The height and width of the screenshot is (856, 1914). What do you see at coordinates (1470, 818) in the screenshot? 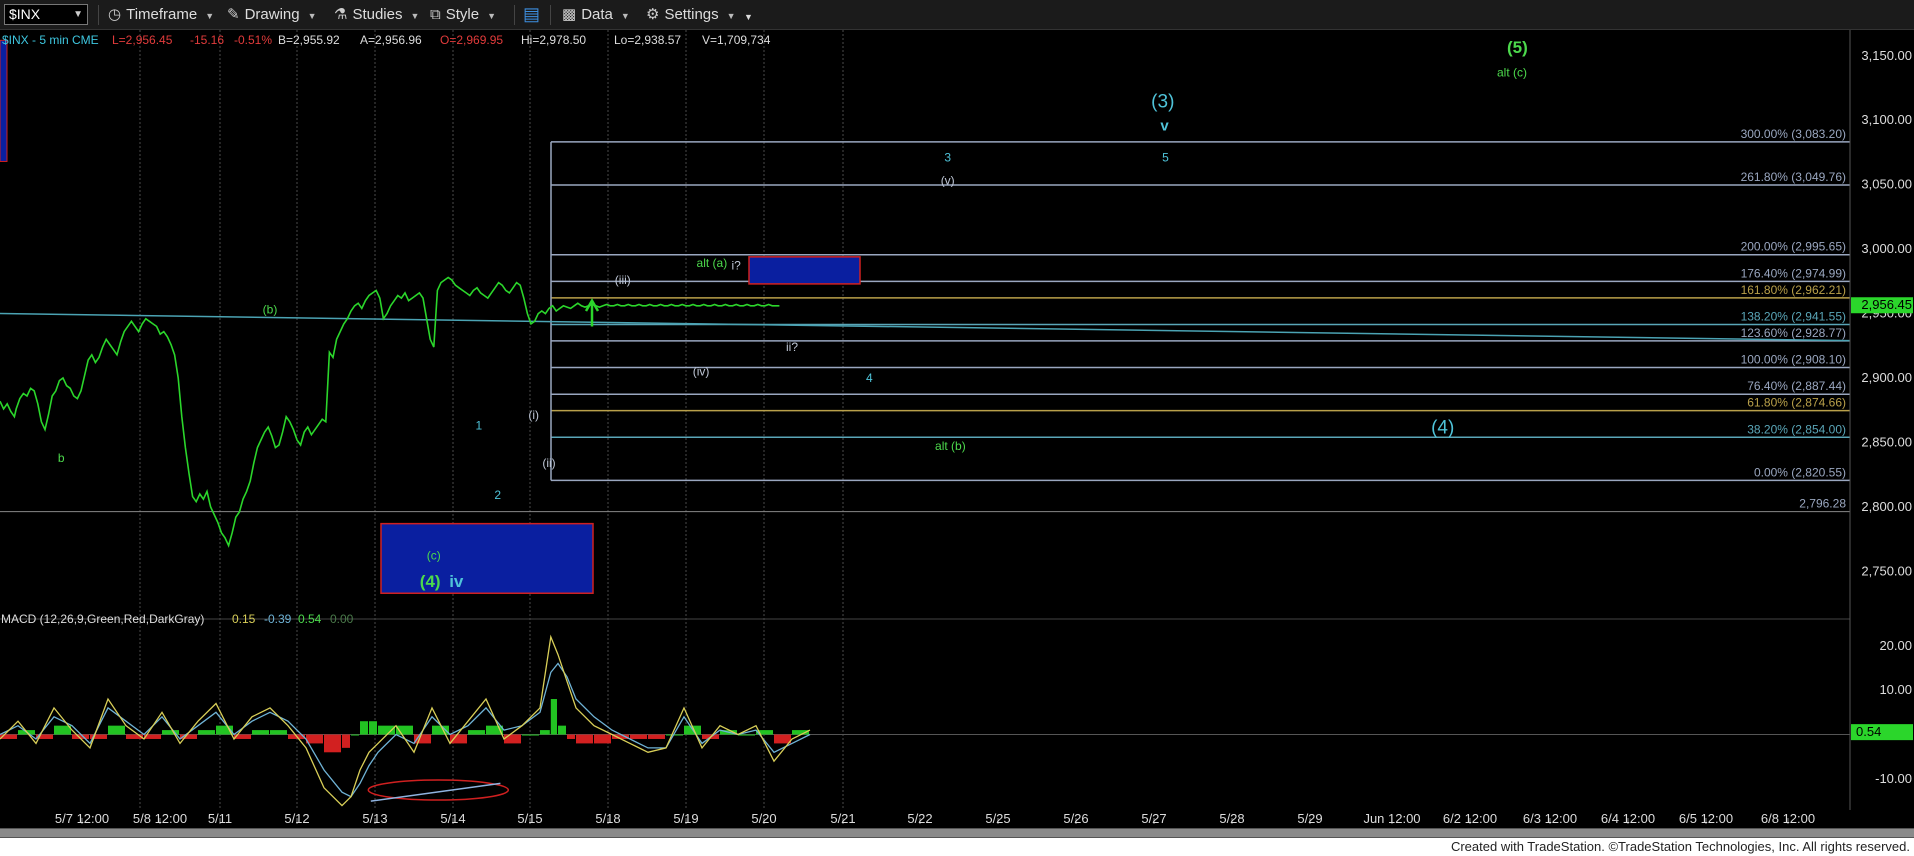
I see `time-label: 6/2 12:00` at bounding box center [1470, 818].